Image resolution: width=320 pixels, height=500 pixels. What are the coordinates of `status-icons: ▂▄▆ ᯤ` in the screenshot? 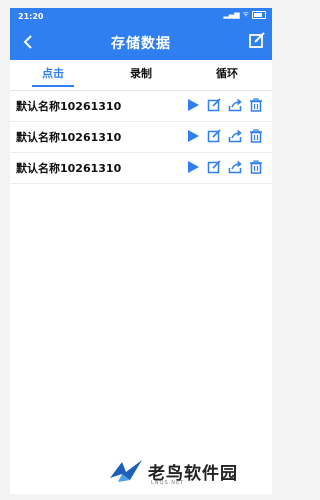 It's located at (244, 14).